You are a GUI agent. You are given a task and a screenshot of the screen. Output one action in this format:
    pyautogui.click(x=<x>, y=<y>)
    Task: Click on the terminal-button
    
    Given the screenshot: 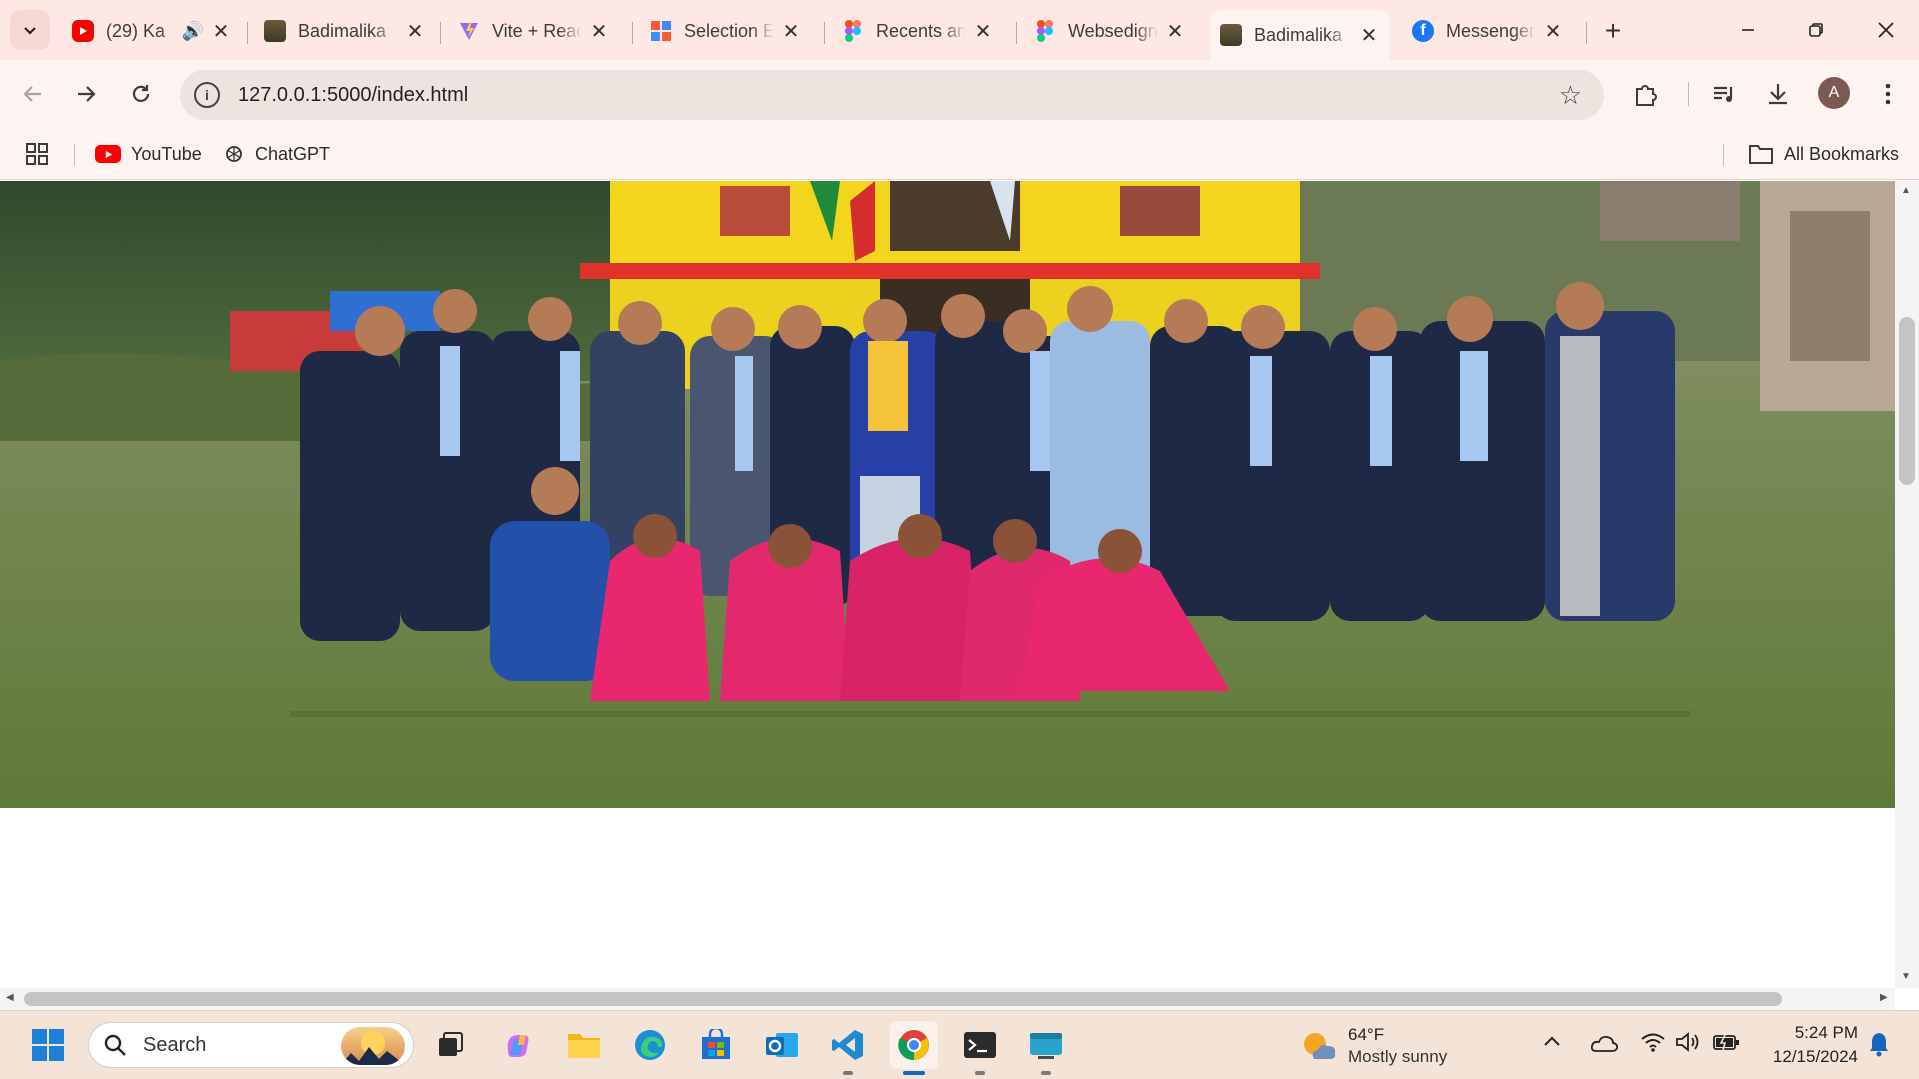 What is the action you would take?
    pyautogui.click(x=980, y=1048)
    